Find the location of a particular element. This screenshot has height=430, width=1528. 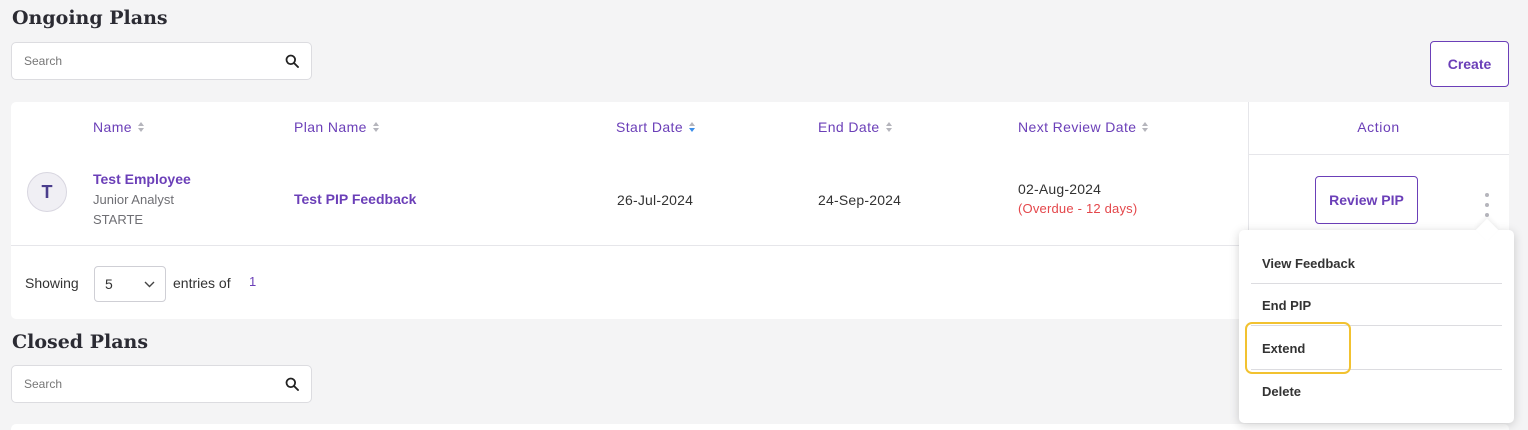

action-header-divider is located at coordinates (1378, 154).